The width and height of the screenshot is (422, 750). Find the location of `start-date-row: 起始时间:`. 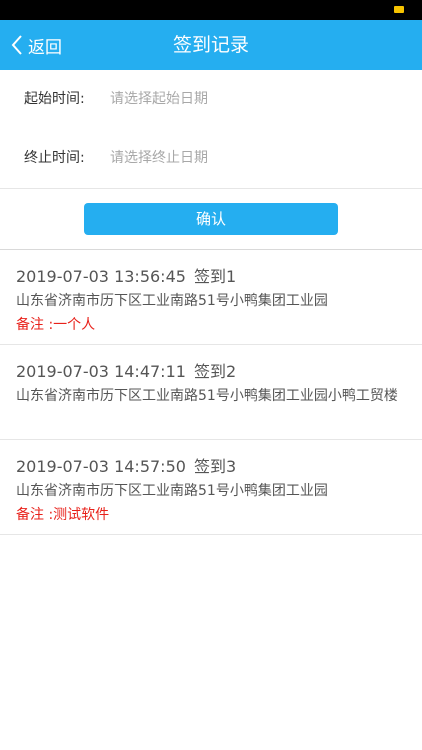

start-date-row: 起始时间: is located at coordinates (211, 100).